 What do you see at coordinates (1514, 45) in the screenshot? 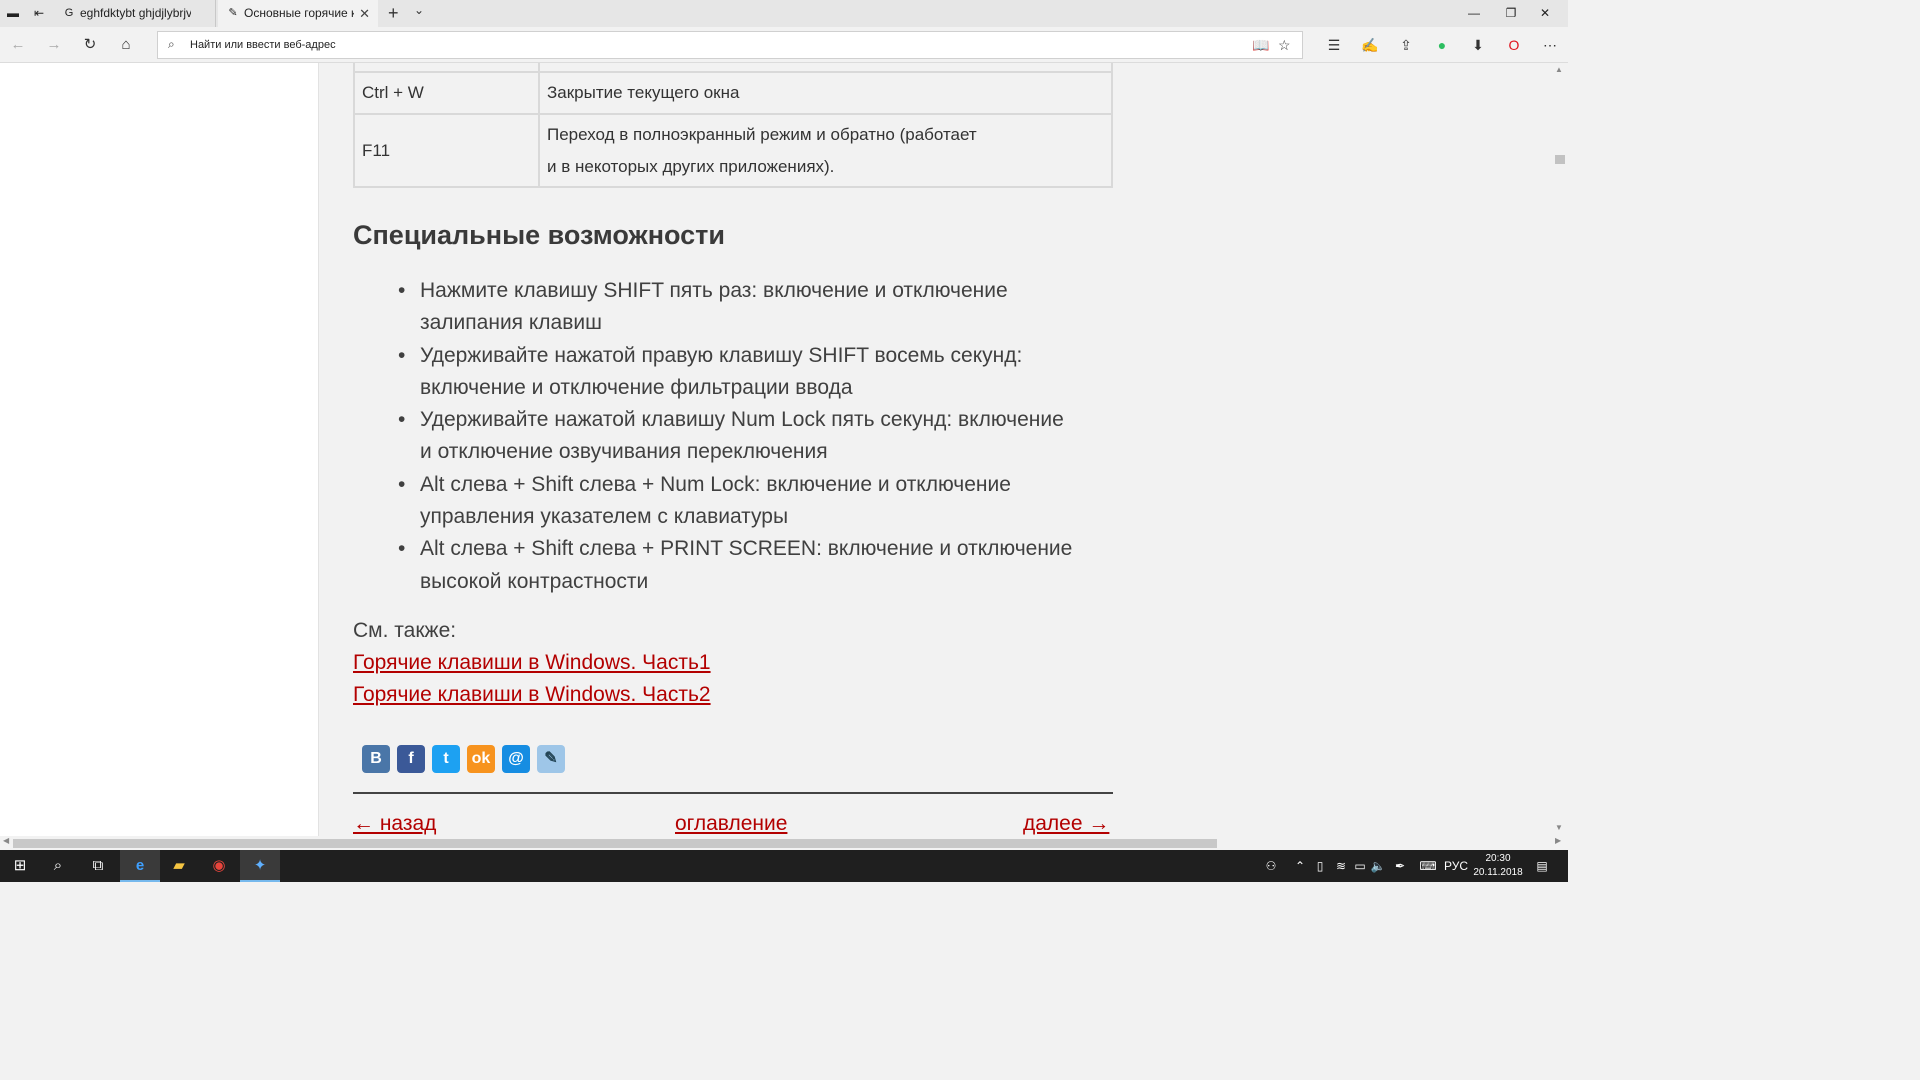
I see `opera-icon: O` at bounding box center [1514, 45].